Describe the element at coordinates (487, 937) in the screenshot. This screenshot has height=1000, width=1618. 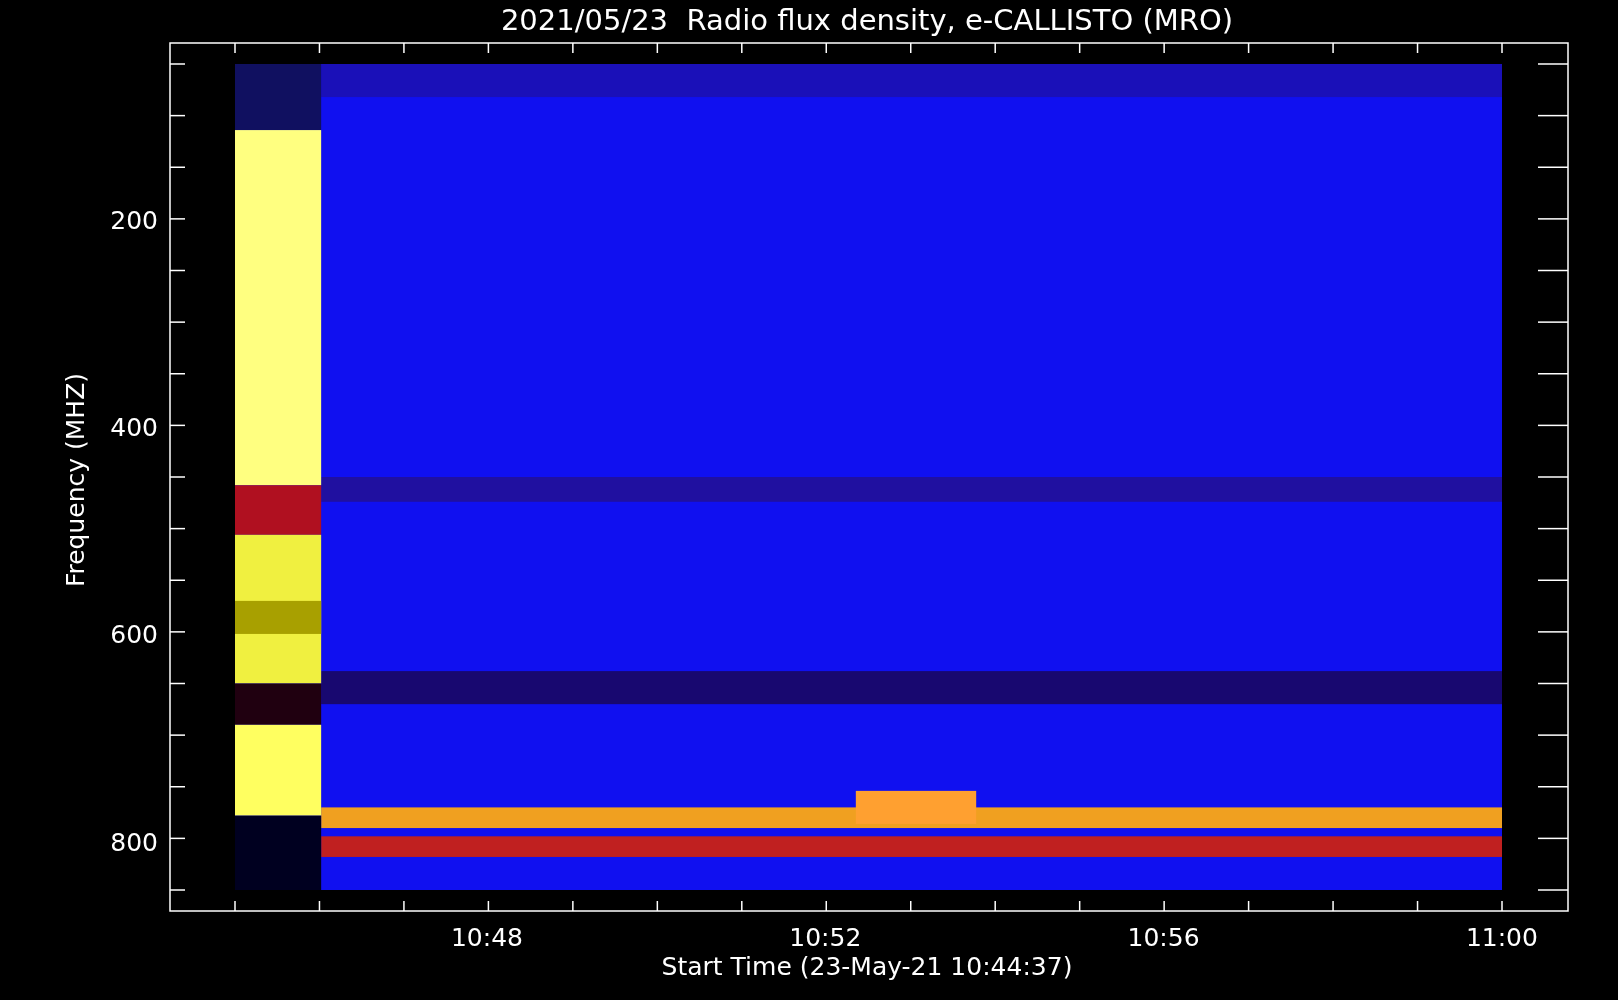
I see `x-tick-label: 10:48` at that location.